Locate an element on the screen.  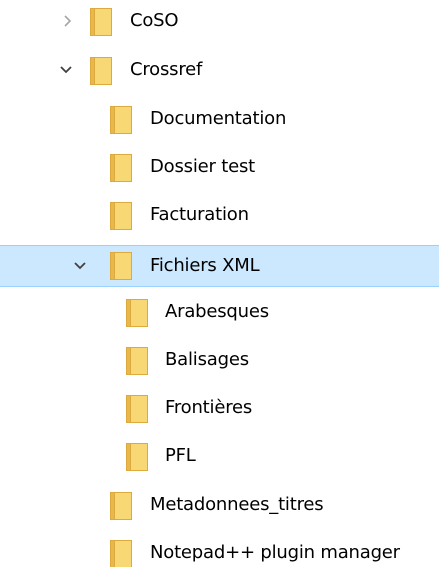
tree-item-label: Fichiers XML is located at coordinates (205, 265).